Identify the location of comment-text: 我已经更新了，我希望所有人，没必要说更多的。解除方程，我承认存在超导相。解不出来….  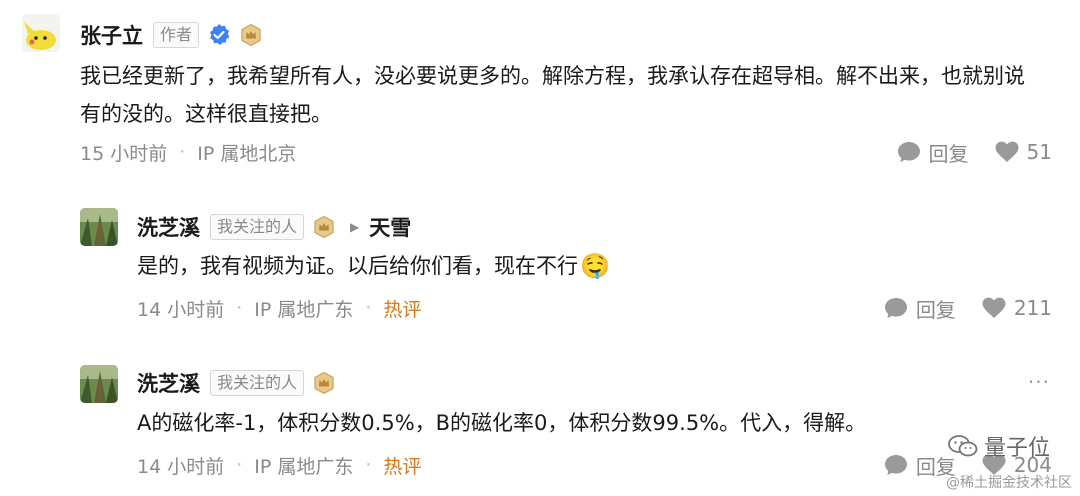
(552, 95).